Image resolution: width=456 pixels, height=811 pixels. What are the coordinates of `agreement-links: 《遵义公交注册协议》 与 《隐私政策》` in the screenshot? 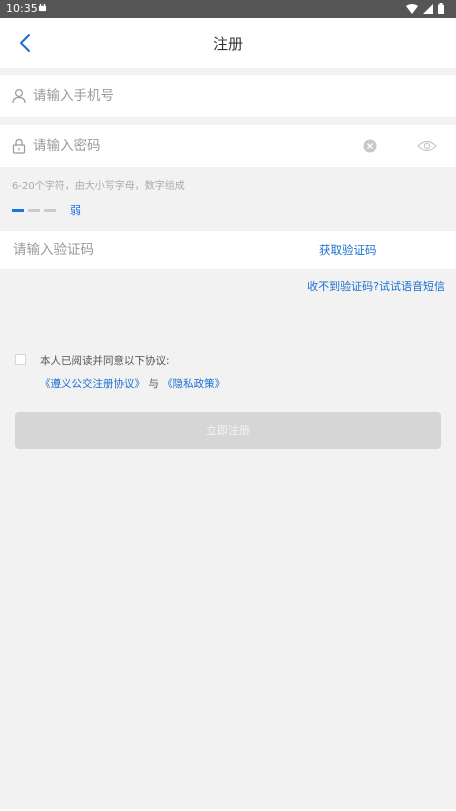 It's located at (132, 383).